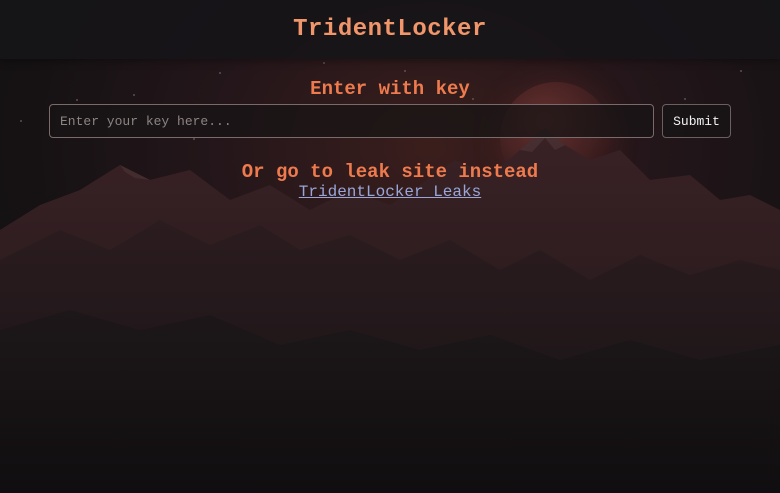 This screenshot has width=780, height=493. Describe the element at coordinates (390, 89) in the screenshot. I see `key-form-label: Enter with key` at that location.